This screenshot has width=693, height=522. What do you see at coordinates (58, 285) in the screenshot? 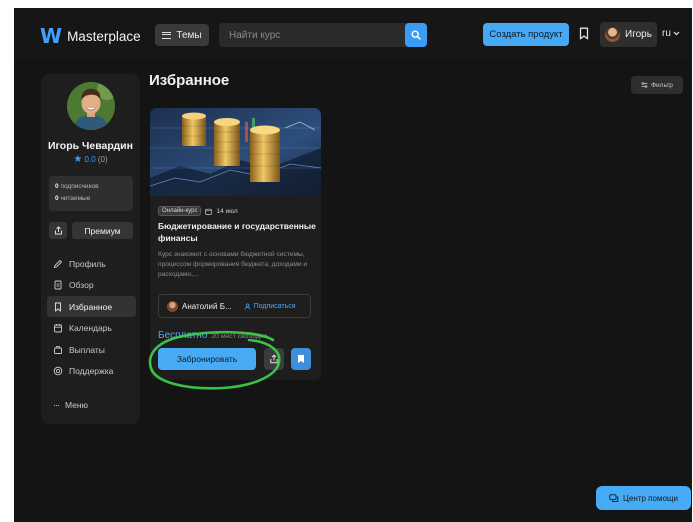
I see `document-icon` at bounding box center [58, 285].